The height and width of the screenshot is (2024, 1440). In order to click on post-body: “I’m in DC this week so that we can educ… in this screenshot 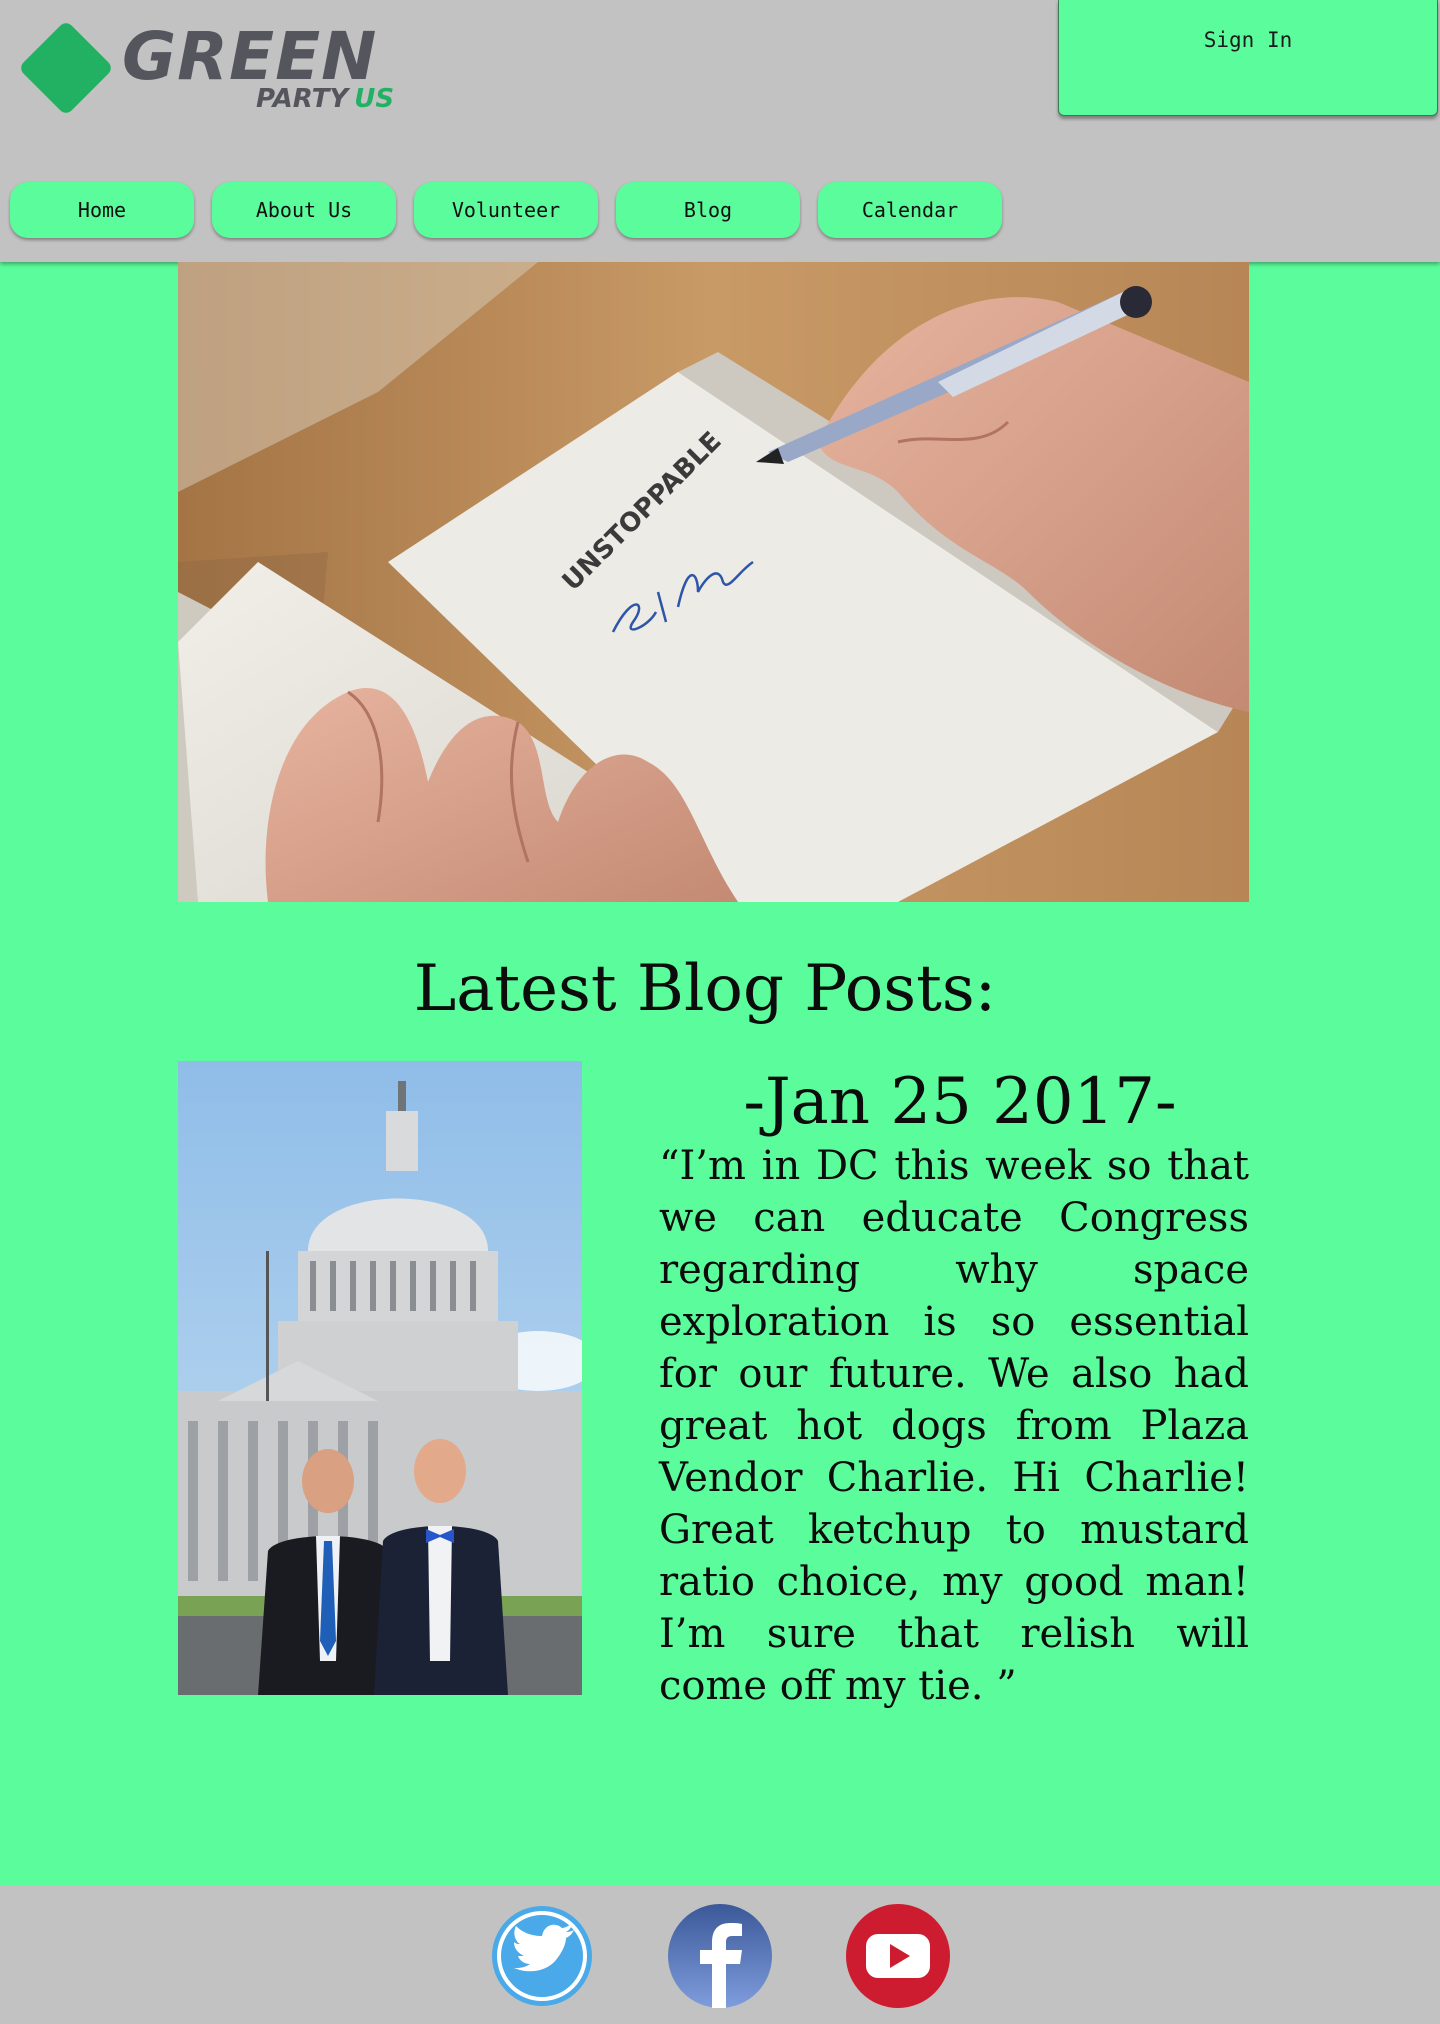, I will do `click(954, 1426)`.